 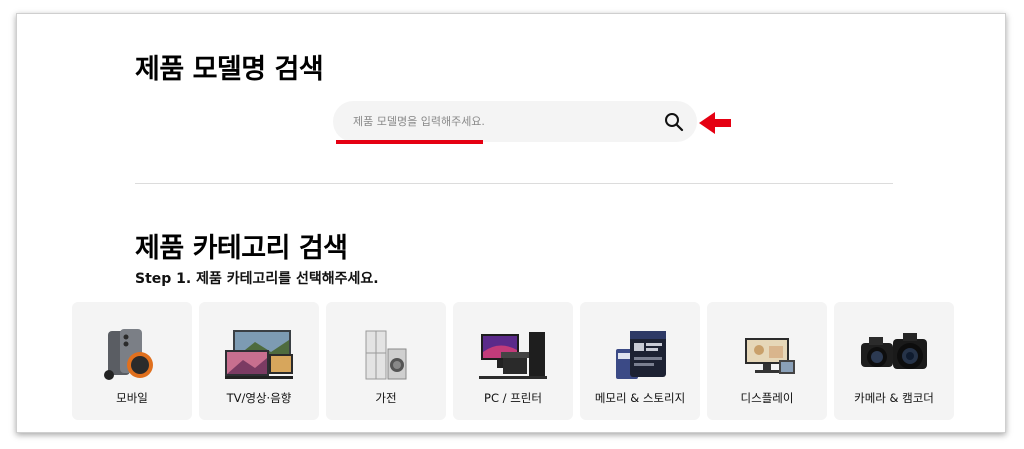 I want to click on mobile-devices-image, so click(x=132, y=355).